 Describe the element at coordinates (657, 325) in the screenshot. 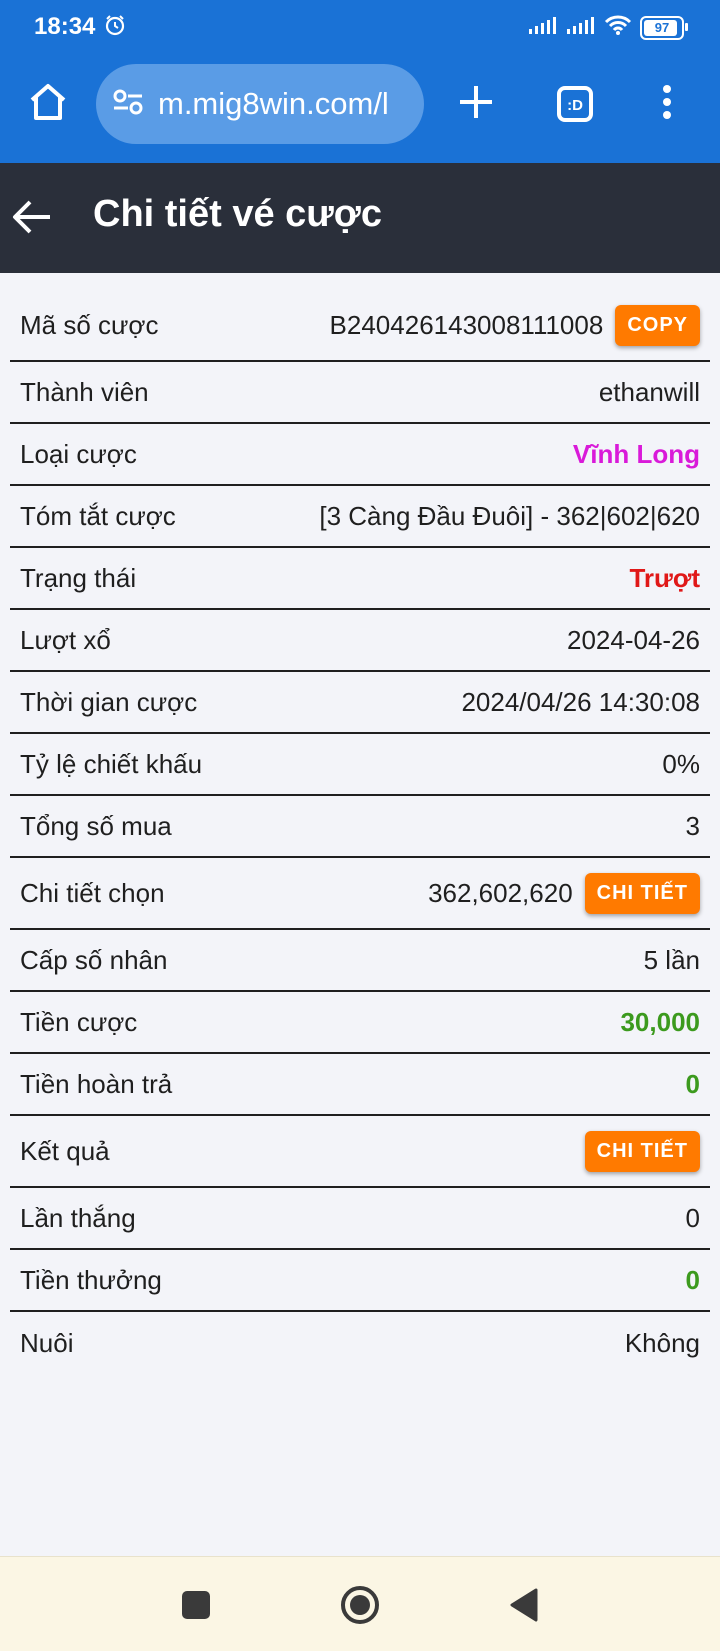

I see `copy-button: COPY` at that location.